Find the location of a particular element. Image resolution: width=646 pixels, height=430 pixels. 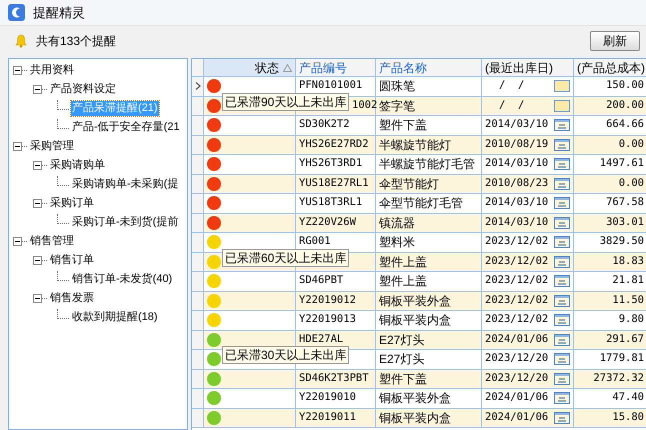

tree-item: 销售发票 is located at coordinates (72, 298).